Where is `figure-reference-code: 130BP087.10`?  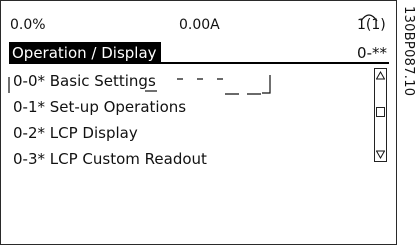
figure-reference-code: 130BP087.10 is located at coordinates (408, 64).